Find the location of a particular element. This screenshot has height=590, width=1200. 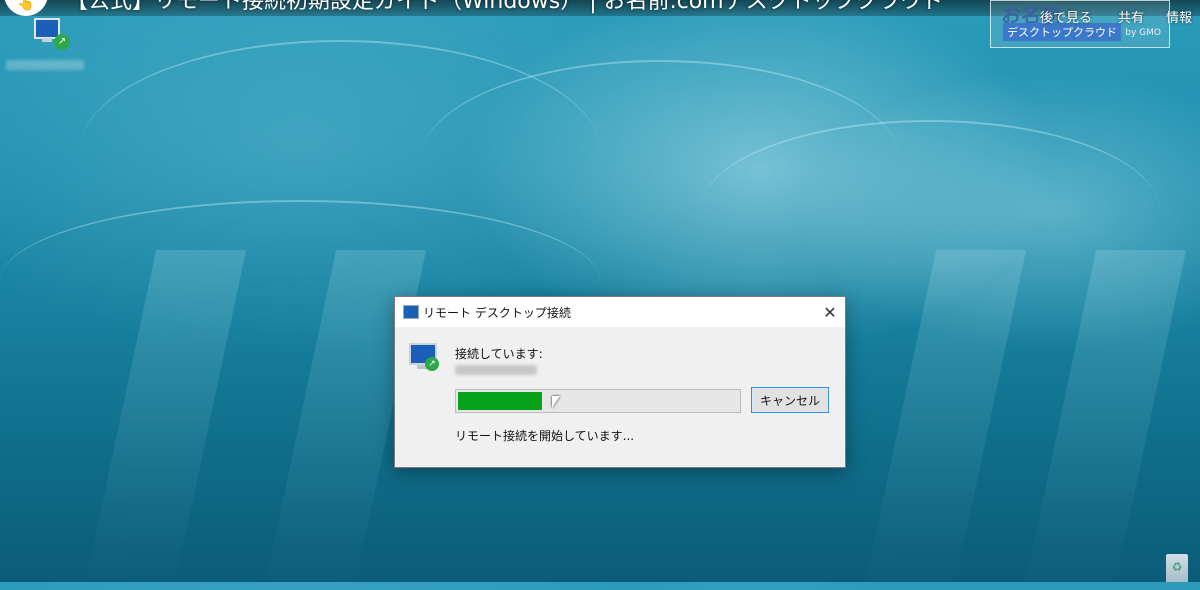

dialog-title: リモート デスクトップ接続 is located at coordinates (497, 313).